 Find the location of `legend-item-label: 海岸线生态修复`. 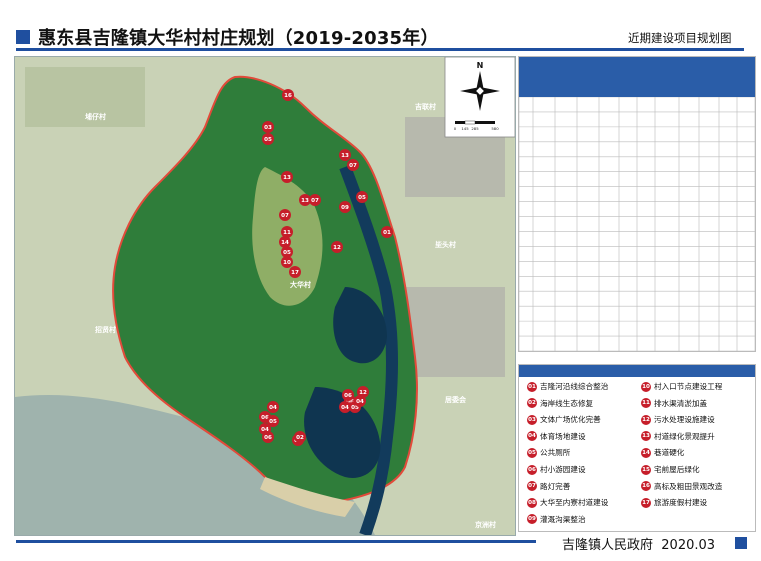

legend-item-label: 海岸线生态修复 is located at coordinates (567, 403).